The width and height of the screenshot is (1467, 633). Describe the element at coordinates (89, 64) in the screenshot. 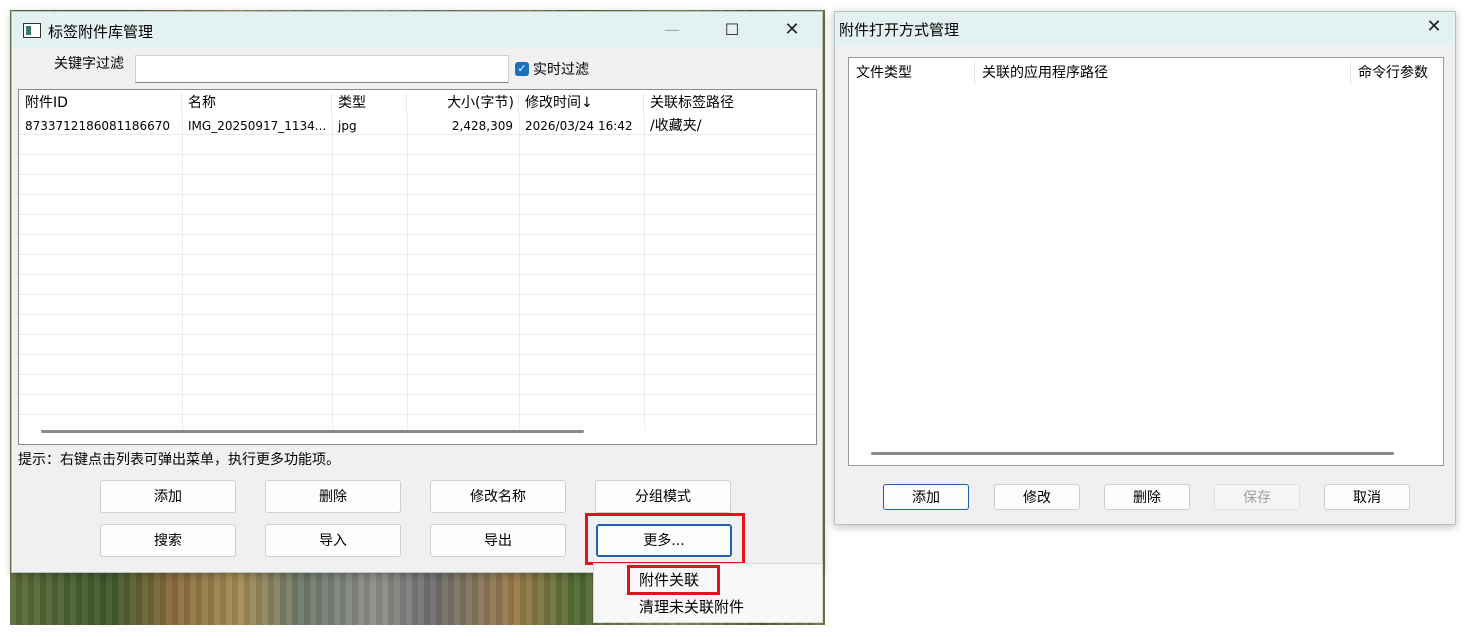

I see `filter-label: 关键字过滤` at that location.